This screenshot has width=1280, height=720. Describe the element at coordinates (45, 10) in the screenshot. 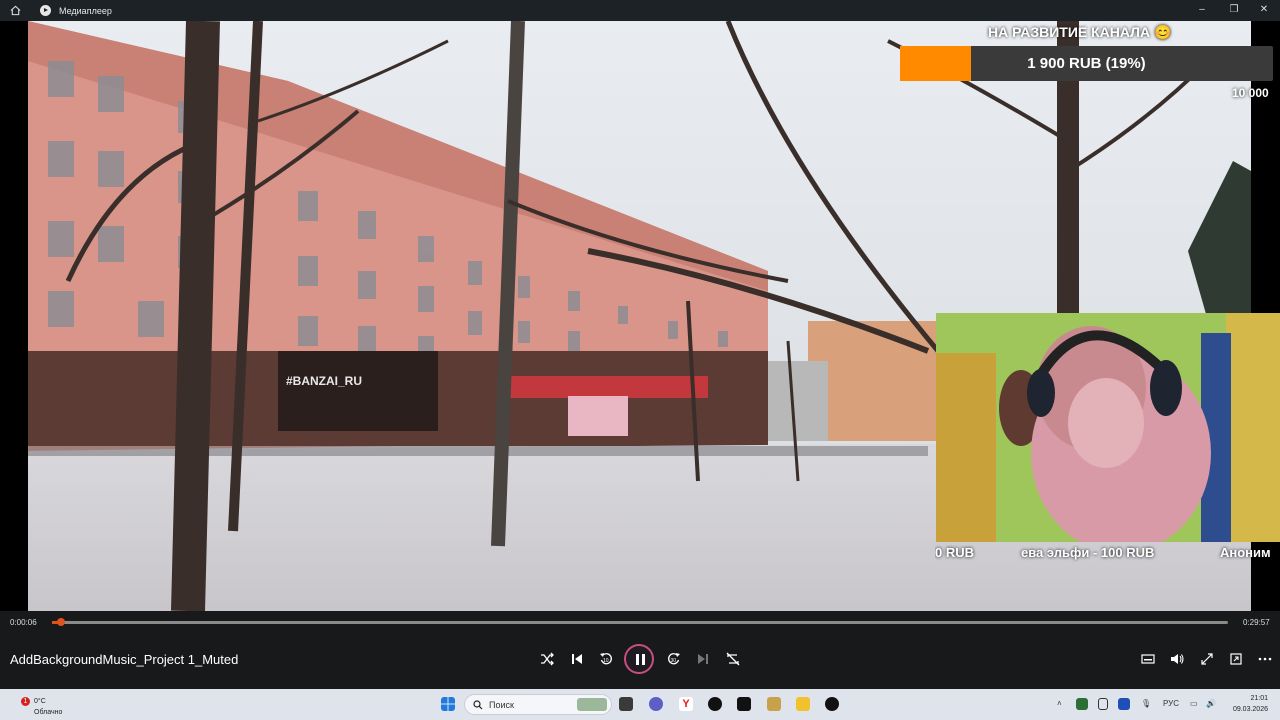

I see `media-player-icon` at that location.